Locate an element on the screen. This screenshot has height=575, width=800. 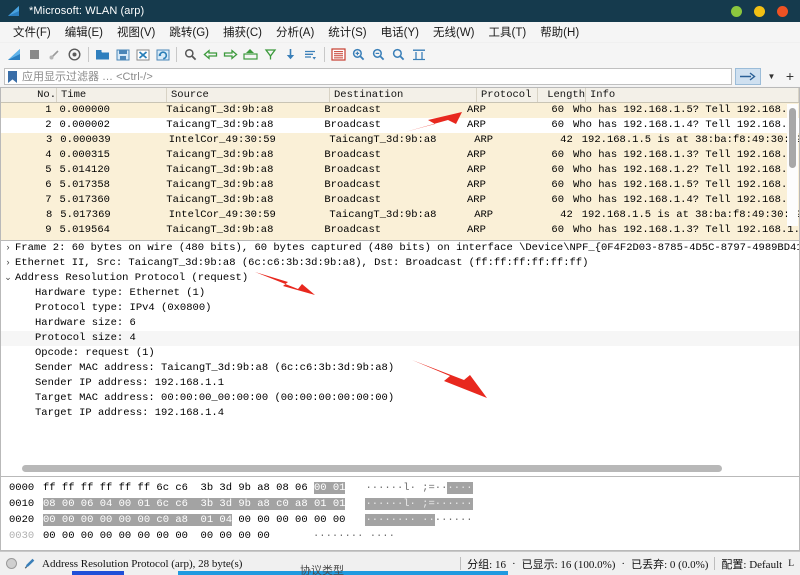
menu-edit: 编辑(E) is located at coordinates (84, 32).